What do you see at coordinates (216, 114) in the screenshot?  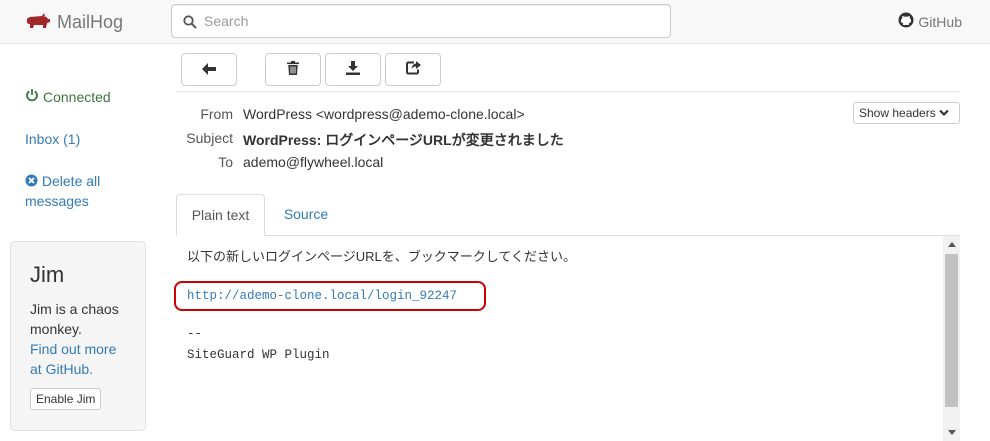 I see `from-label: From` at bounding box center [216, 114].